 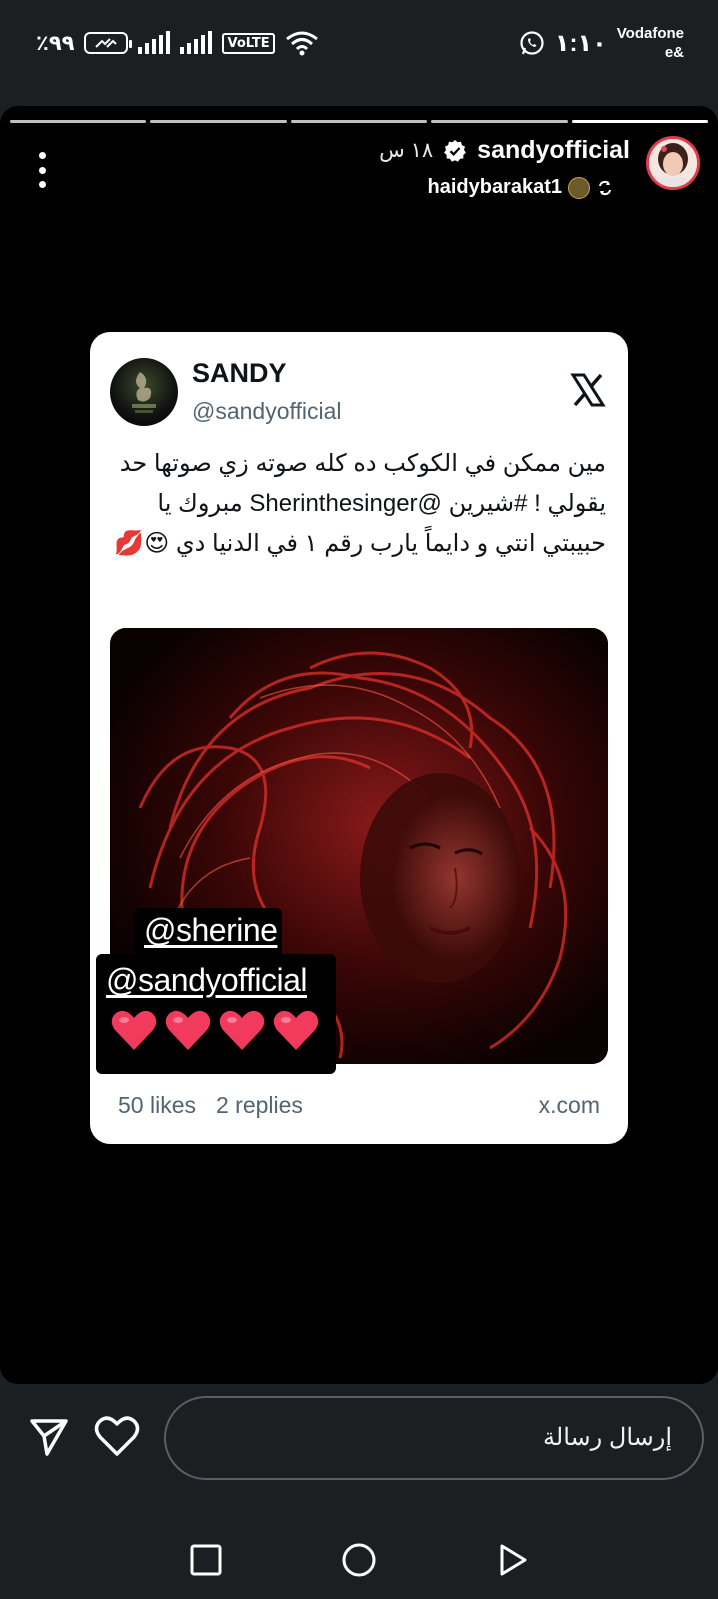 What do you see at coordinates (434, 1438) in the screenshot?
I see `message-input` at bounding box center [434, 1438].